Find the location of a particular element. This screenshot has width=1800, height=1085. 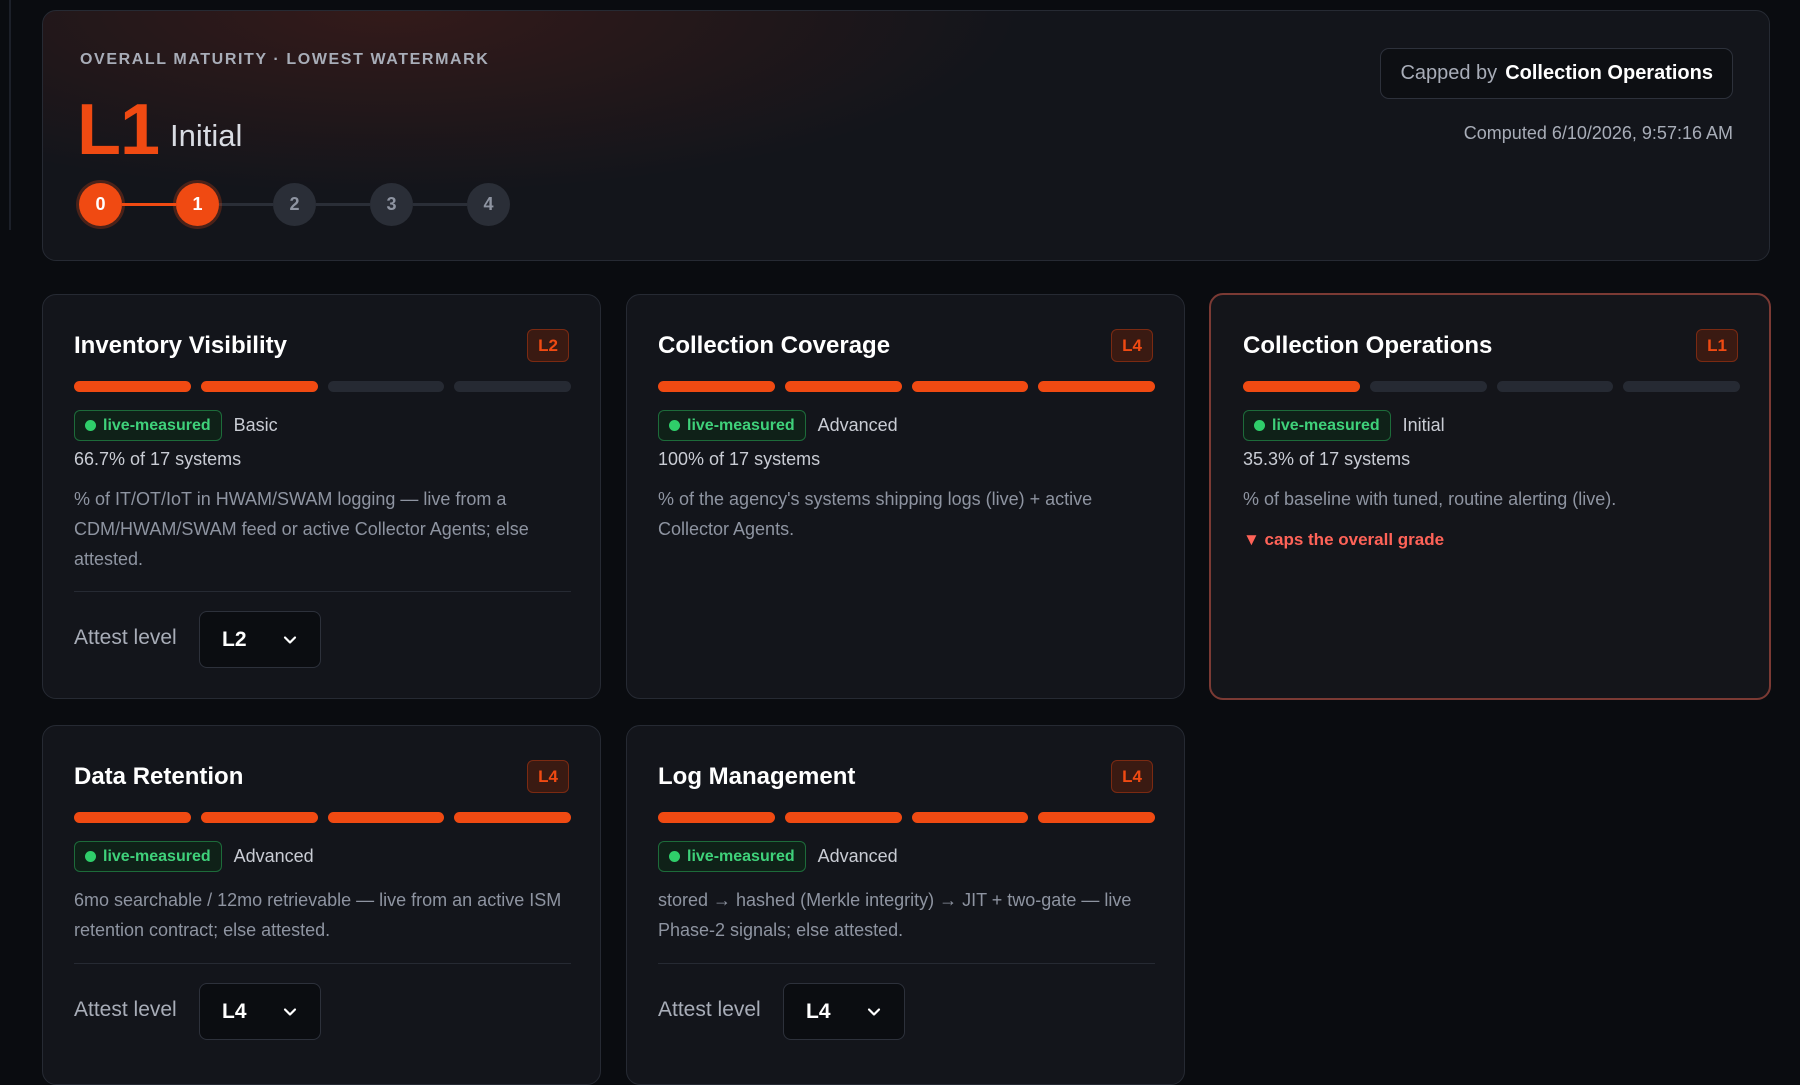

stepper-step-2: 2 is located at coordinates (294, 204).